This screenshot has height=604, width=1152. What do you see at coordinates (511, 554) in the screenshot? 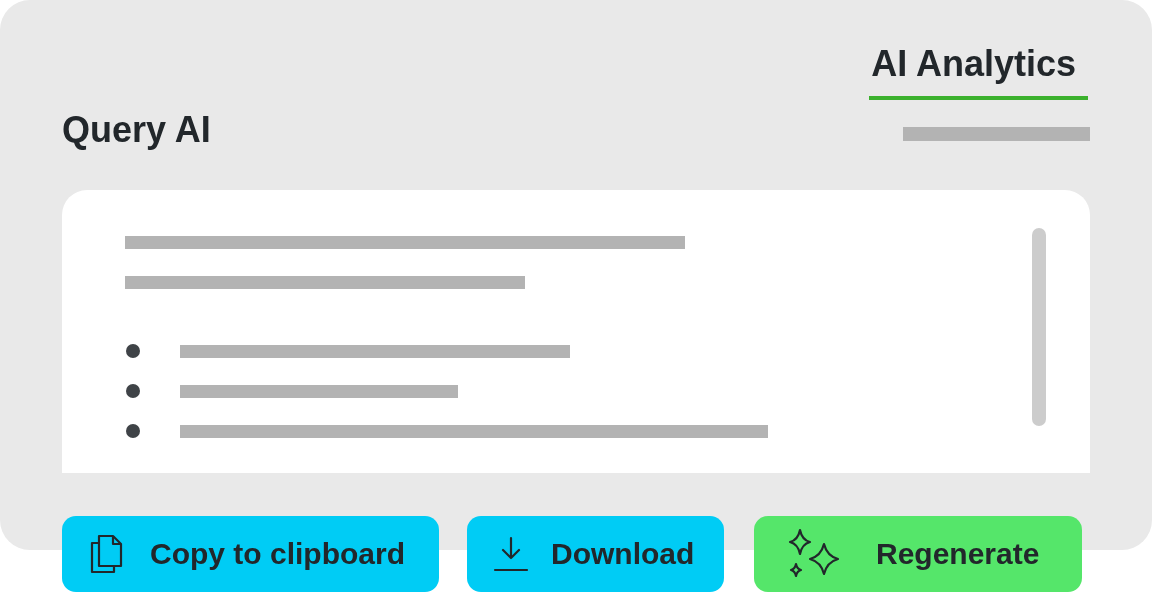
I see `download-icon` at bounding box center [511, 554].